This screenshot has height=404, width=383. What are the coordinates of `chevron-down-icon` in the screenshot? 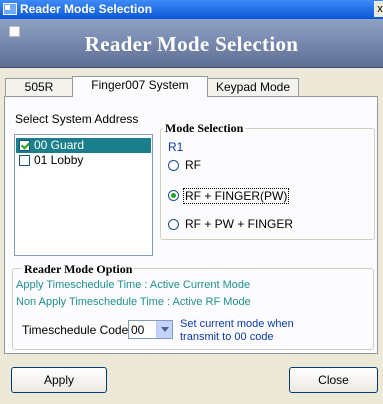 It's located at (164, 329).